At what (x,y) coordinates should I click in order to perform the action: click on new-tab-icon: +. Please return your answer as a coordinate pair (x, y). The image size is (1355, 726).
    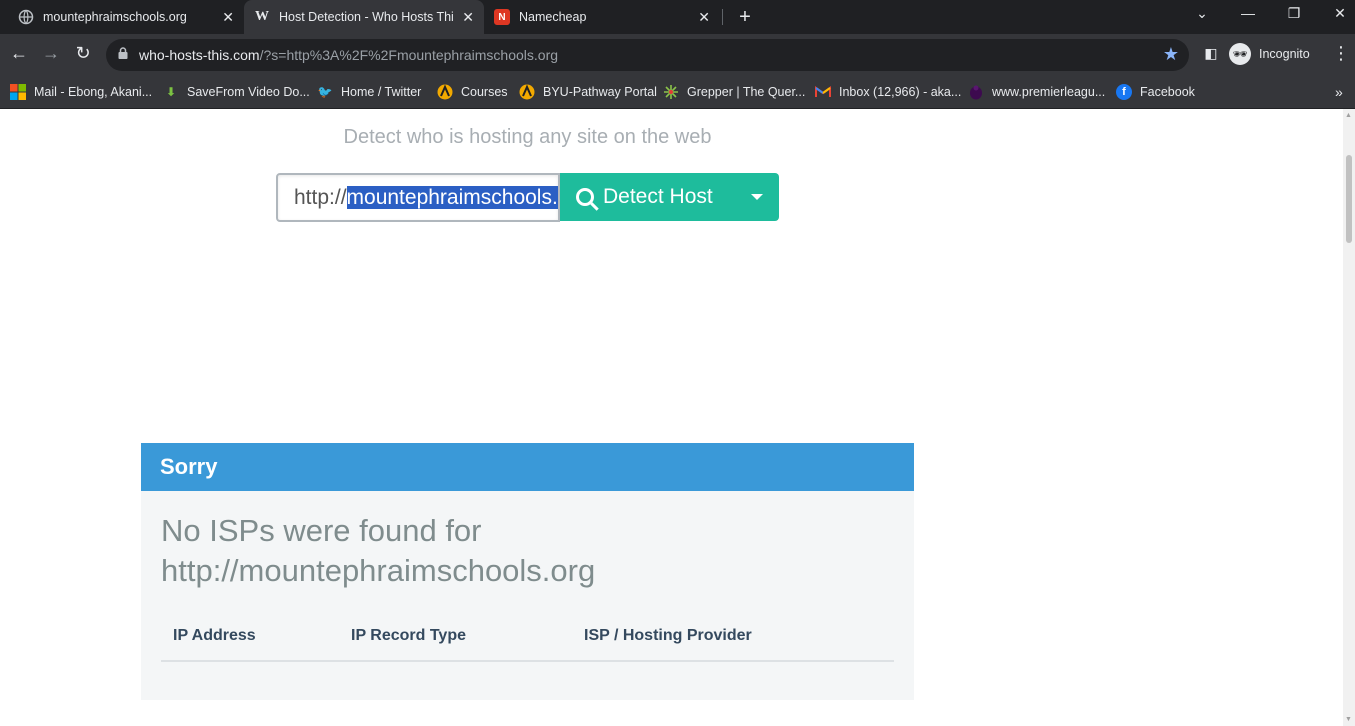
    Looking at the image, I should click on (745, 17).